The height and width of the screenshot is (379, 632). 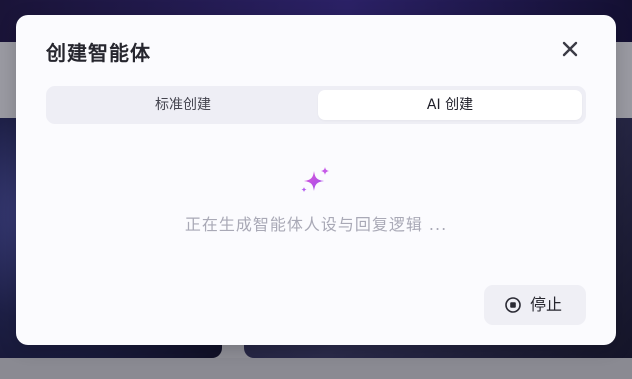 I want to click on tab-standard-create: 标准创建, so click(x=183, y=105).